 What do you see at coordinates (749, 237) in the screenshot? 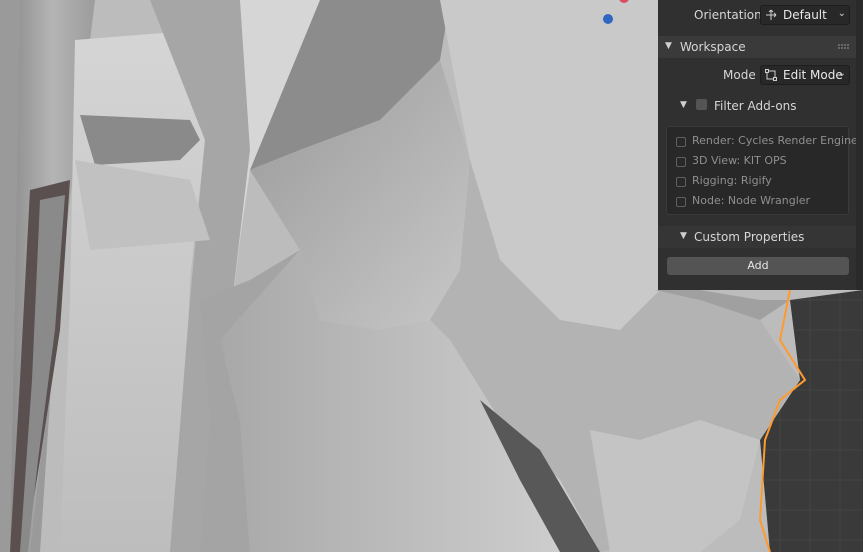
I see `custom-properties-label: Custom Properties` at bounding box center [749, 237].